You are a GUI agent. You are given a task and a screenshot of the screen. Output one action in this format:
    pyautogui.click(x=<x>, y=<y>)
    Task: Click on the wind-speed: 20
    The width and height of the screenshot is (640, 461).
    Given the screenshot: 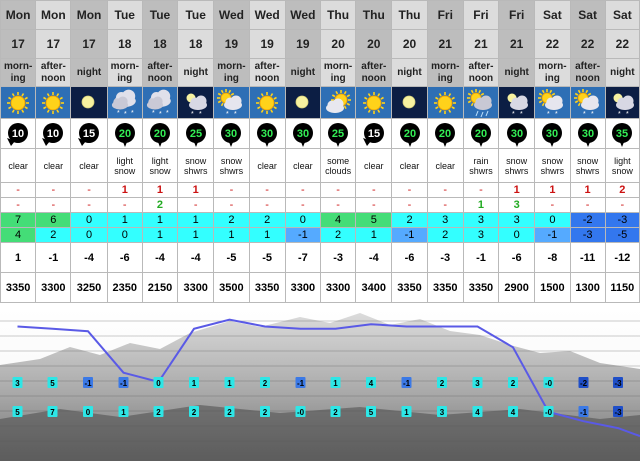 What is the action you would take?
    pyautogui.click(x=445, y=134)
    